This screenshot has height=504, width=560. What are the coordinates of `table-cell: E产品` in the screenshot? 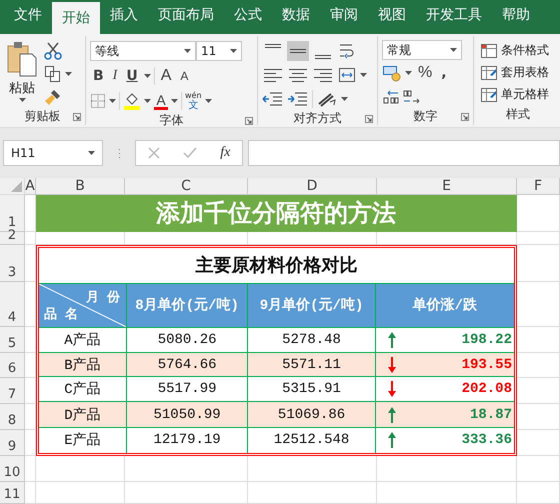 It's located at (83, 440).